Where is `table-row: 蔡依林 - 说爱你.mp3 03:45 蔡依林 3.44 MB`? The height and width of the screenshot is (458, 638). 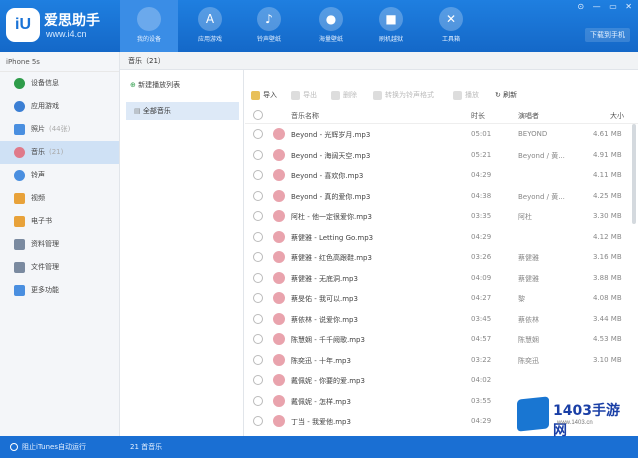
table-row: 蔡依林 - 说爱你.mp3 03:45 蔡依林 3.44 MB is located at coordinates (441, 319).